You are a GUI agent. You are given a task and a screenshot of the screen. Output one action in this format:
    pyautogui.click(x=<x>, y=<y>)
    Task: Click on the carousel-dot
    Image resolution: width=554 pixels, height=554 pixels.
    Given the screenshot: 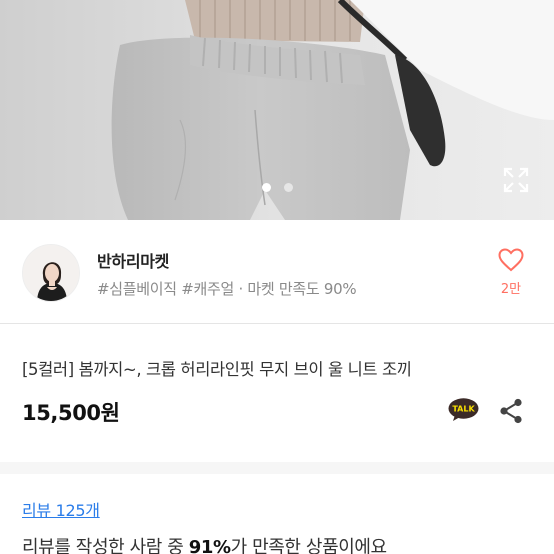 What is the action you would take?
    pyautogui.click(x=288, y=187)
    